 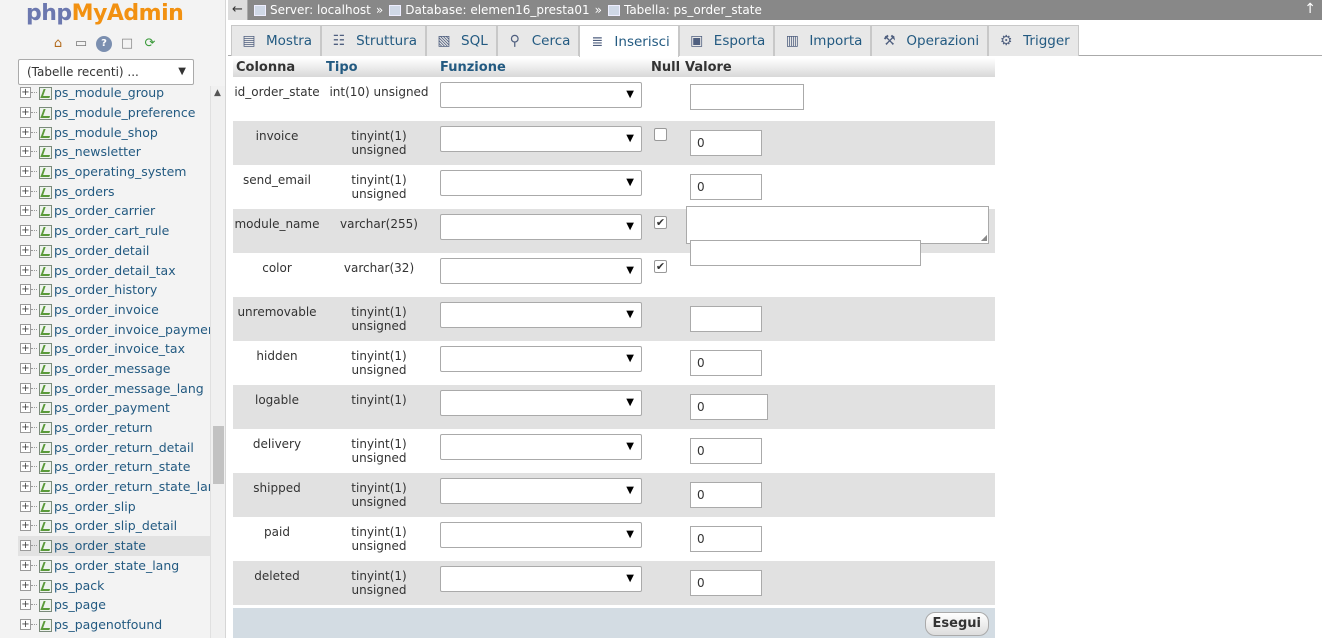 I want to click on table-tree-item: + ps_order_message_lang, so click(x=114, y=388).